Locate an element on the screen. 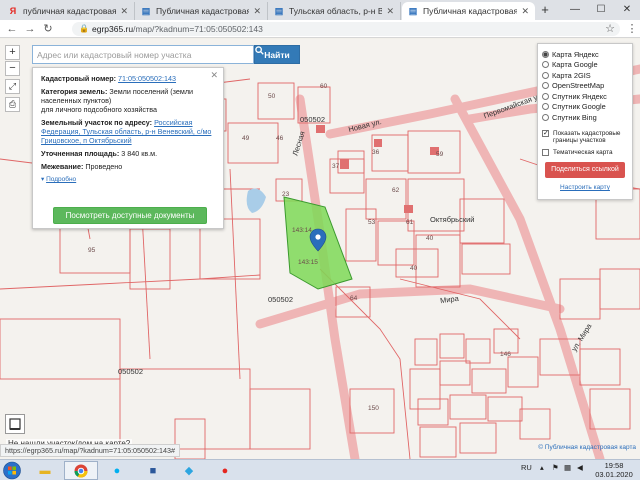 The image size is (640, 480). parcel-label: 59 is located at coordinates (440, 154).